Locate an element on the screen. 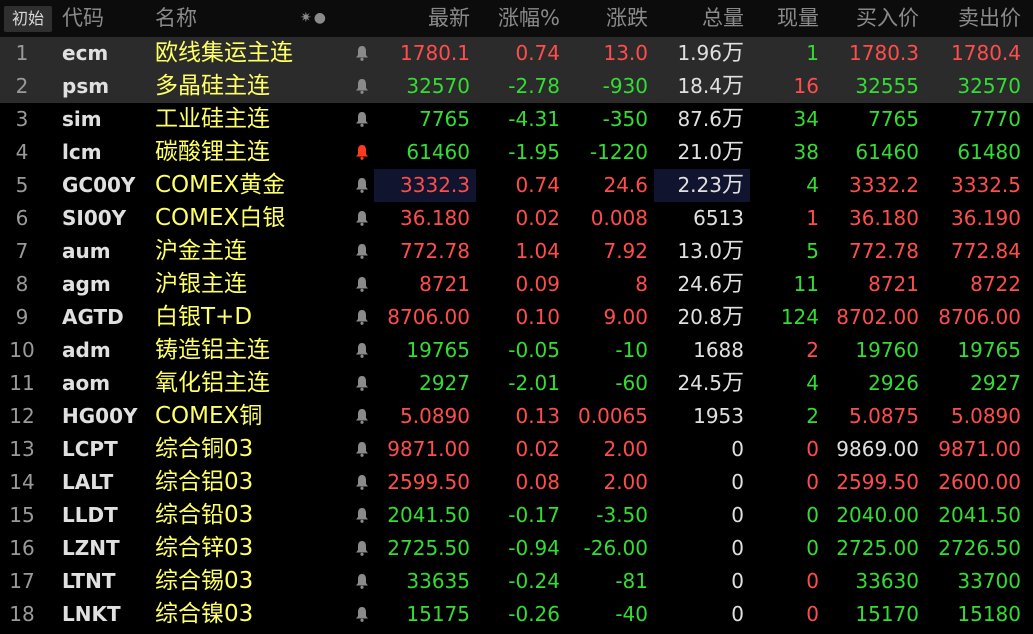 The width and height of the screenshot is (1033, 634). total-volume: 0 is located at coordinates (702, 581).